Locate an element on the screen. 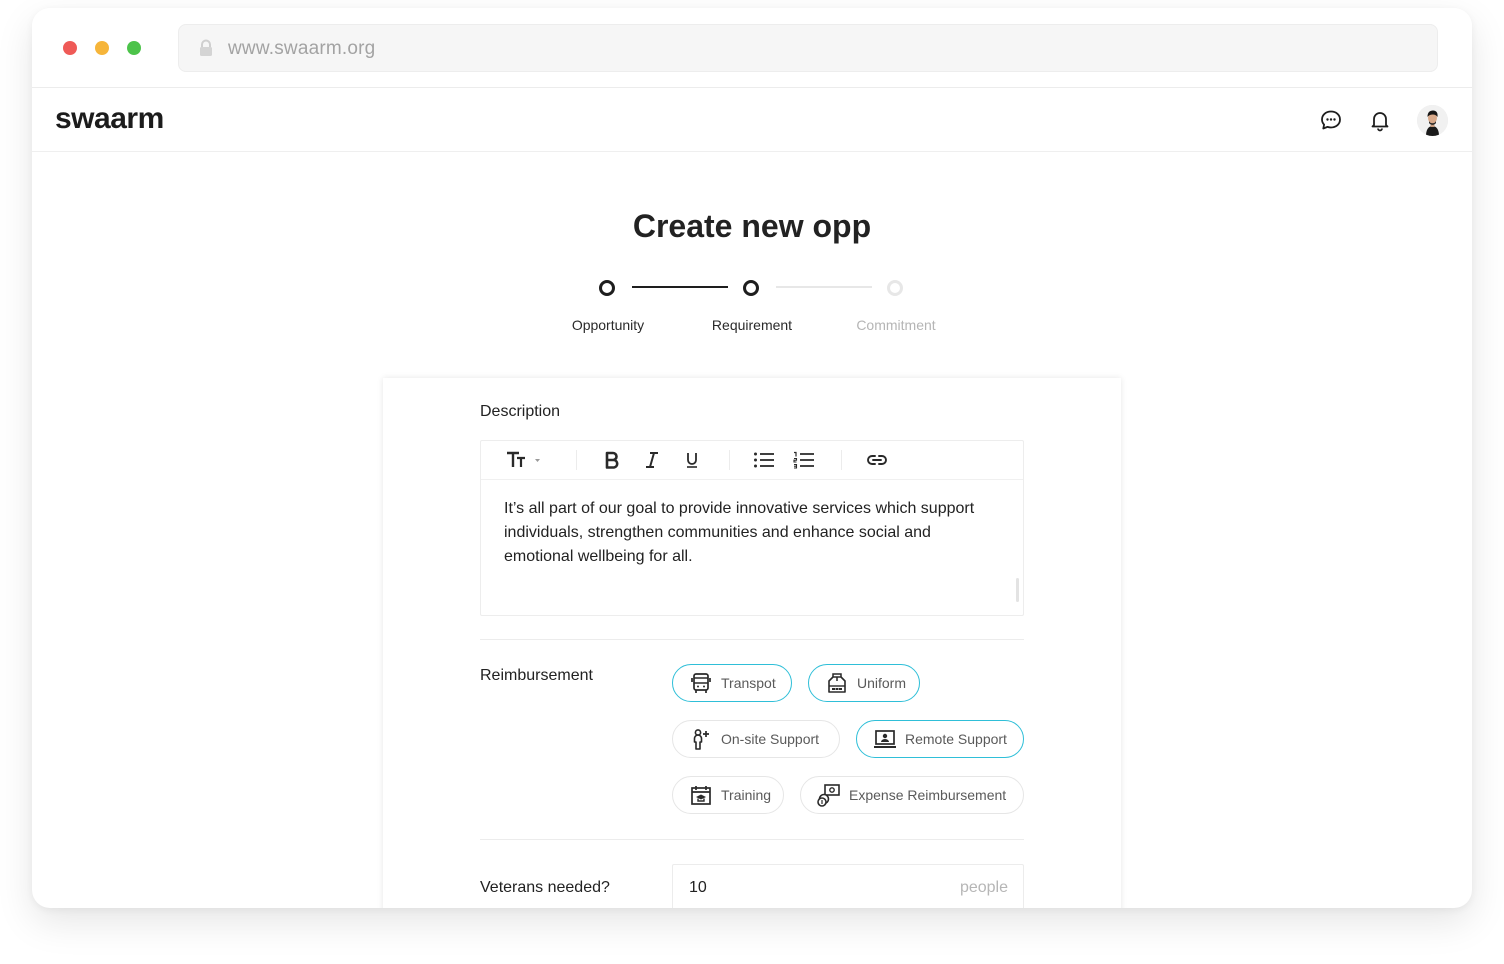  step-label-opportunity: Opportunity is located at coordinates (608, 325).